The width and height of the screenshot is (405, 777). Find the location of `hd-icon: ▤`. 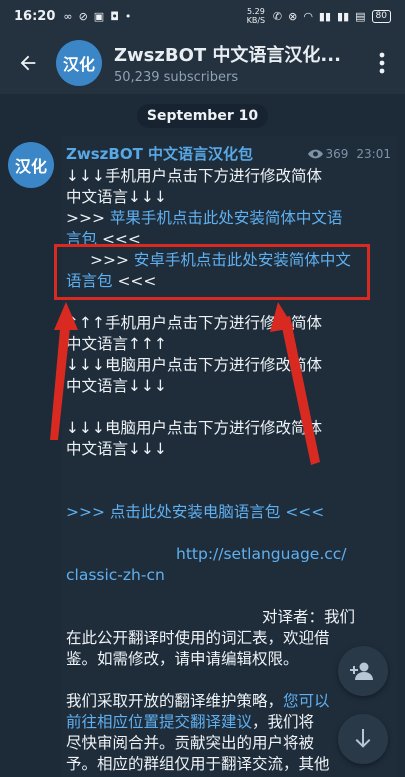

hd-icon: ▤ is located at coordinates (360, 16).